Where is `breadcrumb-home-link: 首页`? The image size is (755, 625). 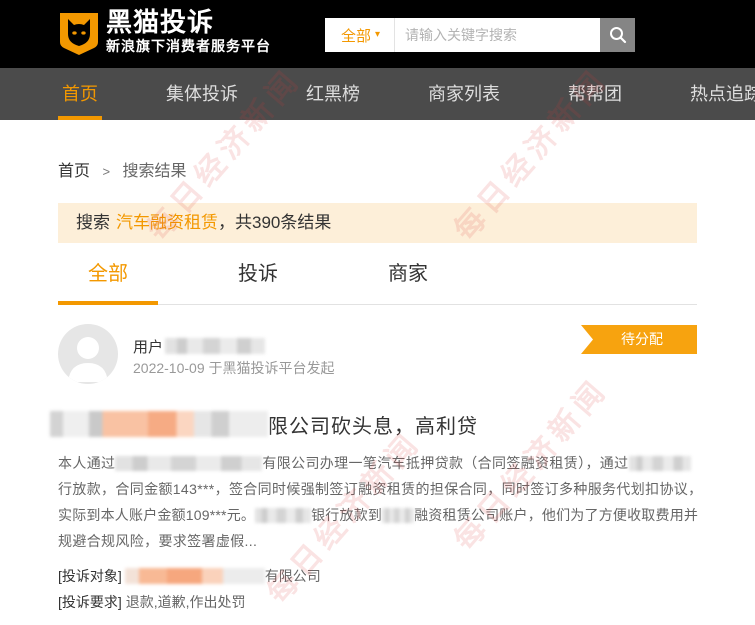
breadcrumb-home-link: 首页 is located at coordinates (74, 171).